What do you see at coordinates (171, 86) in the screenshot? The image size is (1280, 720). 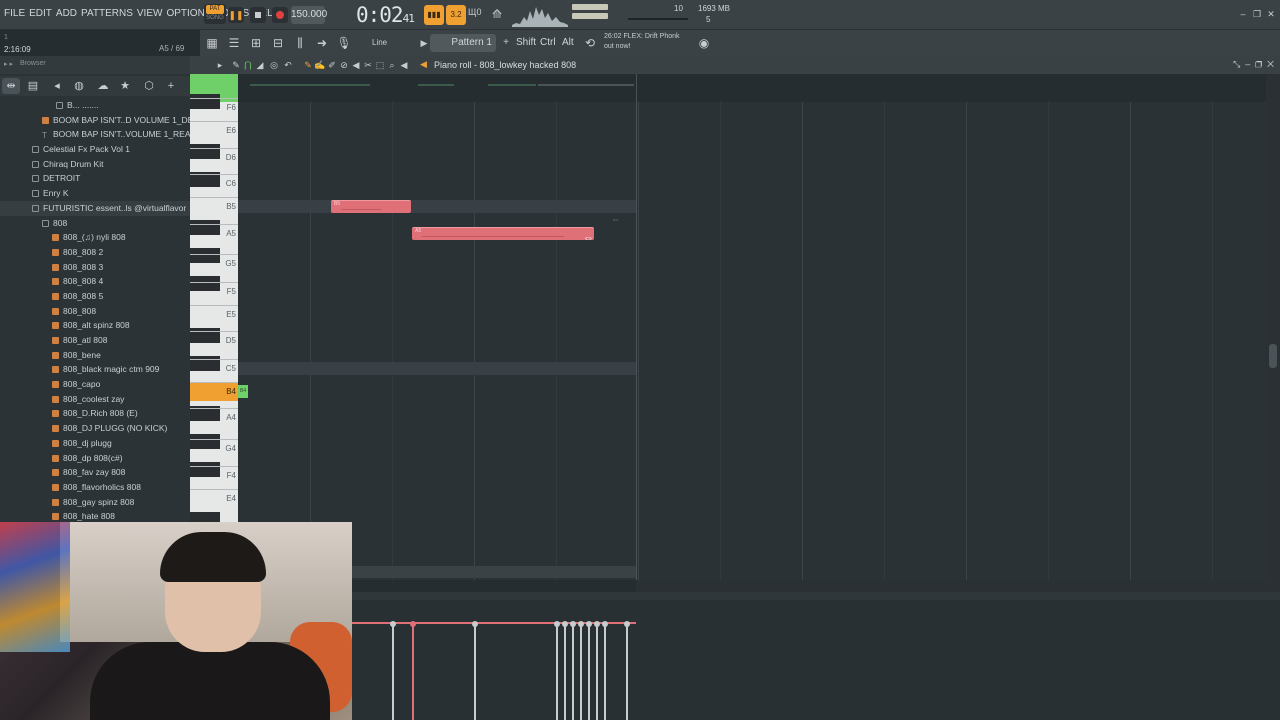 I see `browser-add-icon: +` at bounding box center [171, 86].